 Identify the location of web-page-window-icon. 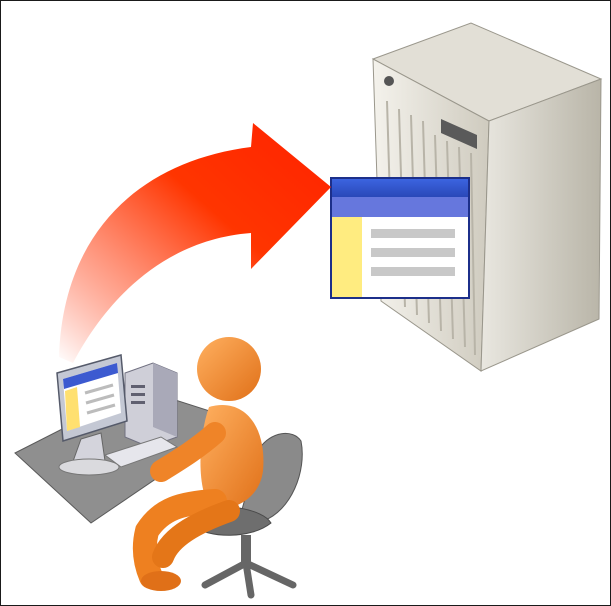
(400, 238).